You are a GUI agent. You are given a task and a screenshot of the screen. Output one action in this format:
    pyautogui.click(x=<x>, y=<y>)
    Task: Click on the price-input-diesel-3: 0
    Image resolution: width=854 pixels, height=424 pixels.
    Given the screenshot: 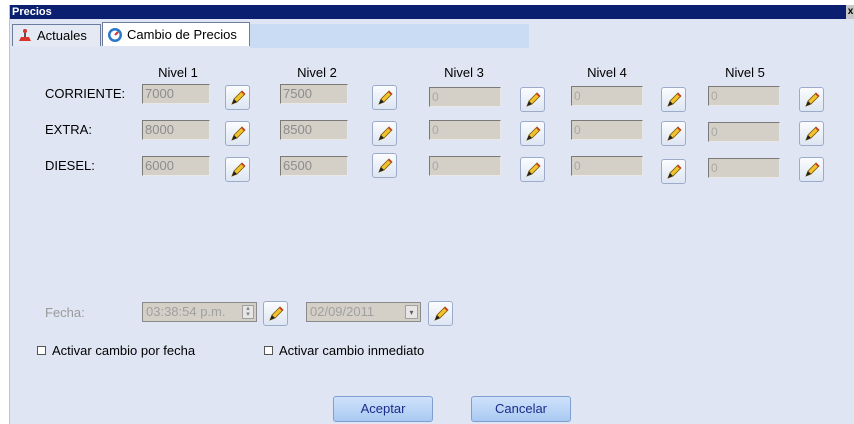 What is the action you would take?
    pyautogui.click(x=465, y=166)
    